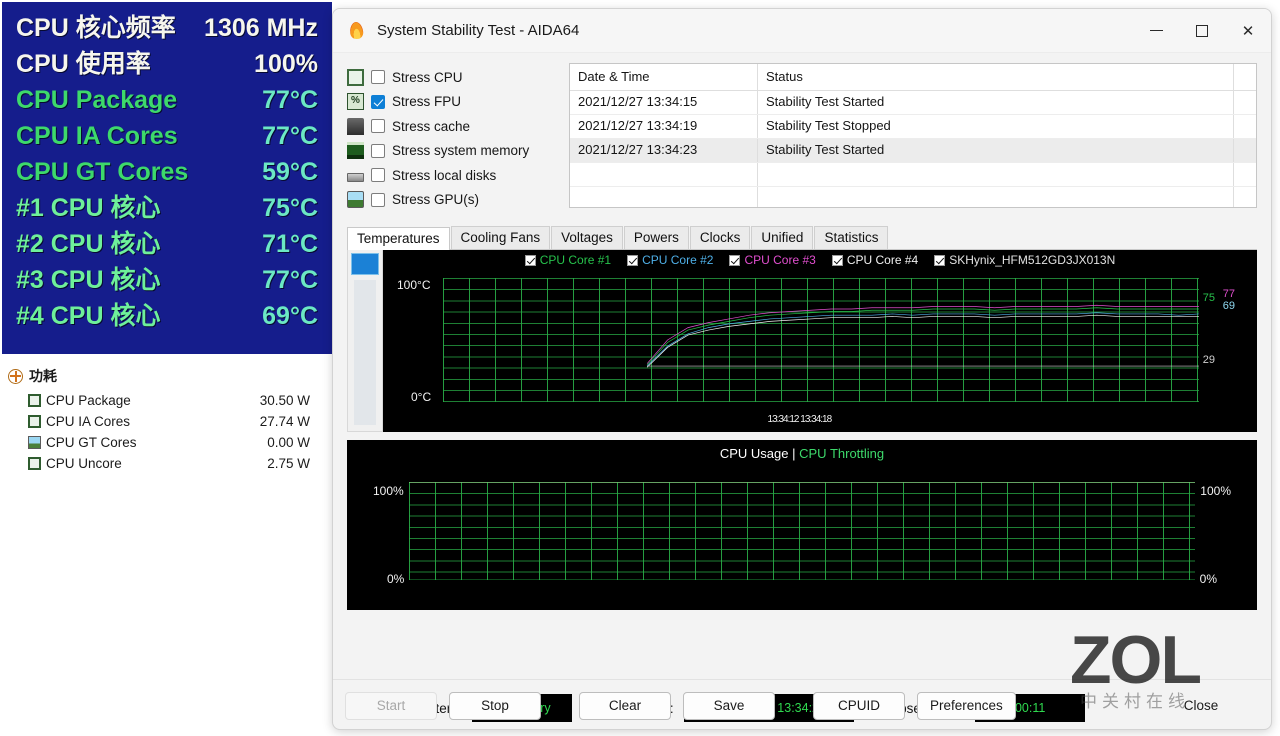 Image resolution: width=1280 pixels, height=736 pixels. Describe the element at coordinates (427, 77) in the screenshot. I see `stress-option-label: Stress CPU` at that location.